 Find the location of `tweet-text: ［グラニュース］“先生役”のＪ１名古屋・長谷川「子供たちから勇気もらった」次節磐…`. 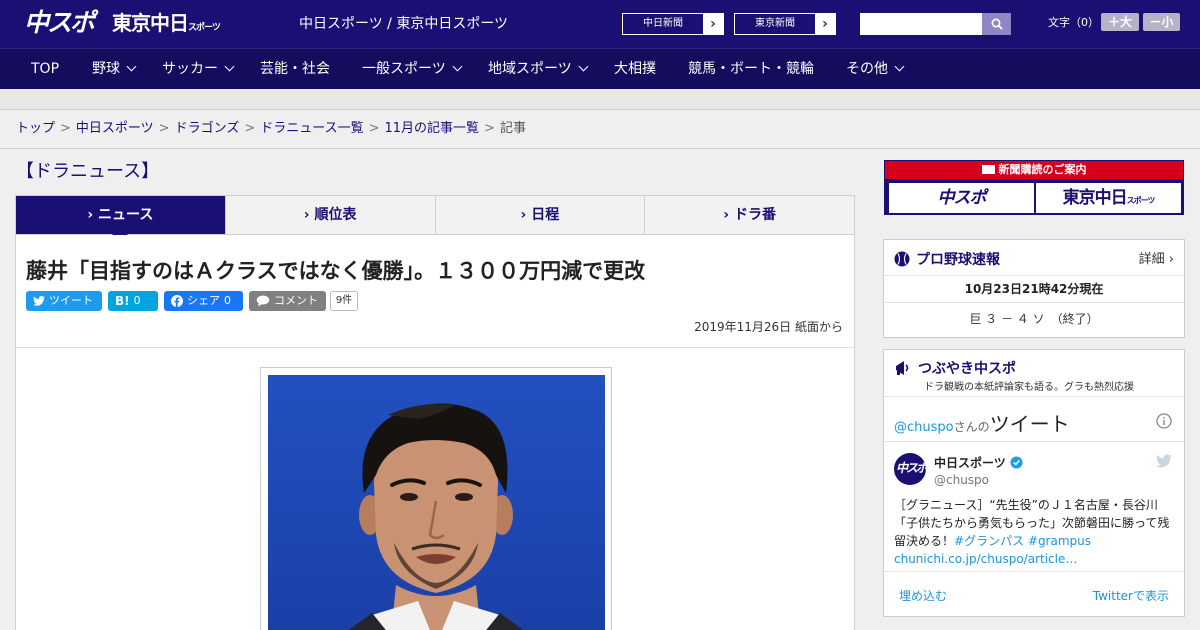

tweet-text: ［グラニュース］“先生役”のＪ１名古屋・長谷川「子供たちから勇気もらった」次節磐… is located at coordinates (1035, 532).